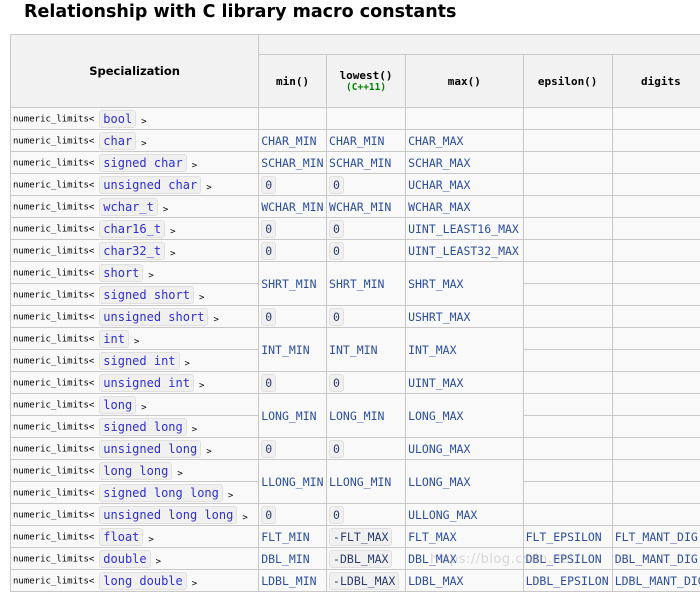  What do you see at coordinates (161, 493) in the screenshot?
I see `type-link: signed long long` at bounding box center [161, 493].